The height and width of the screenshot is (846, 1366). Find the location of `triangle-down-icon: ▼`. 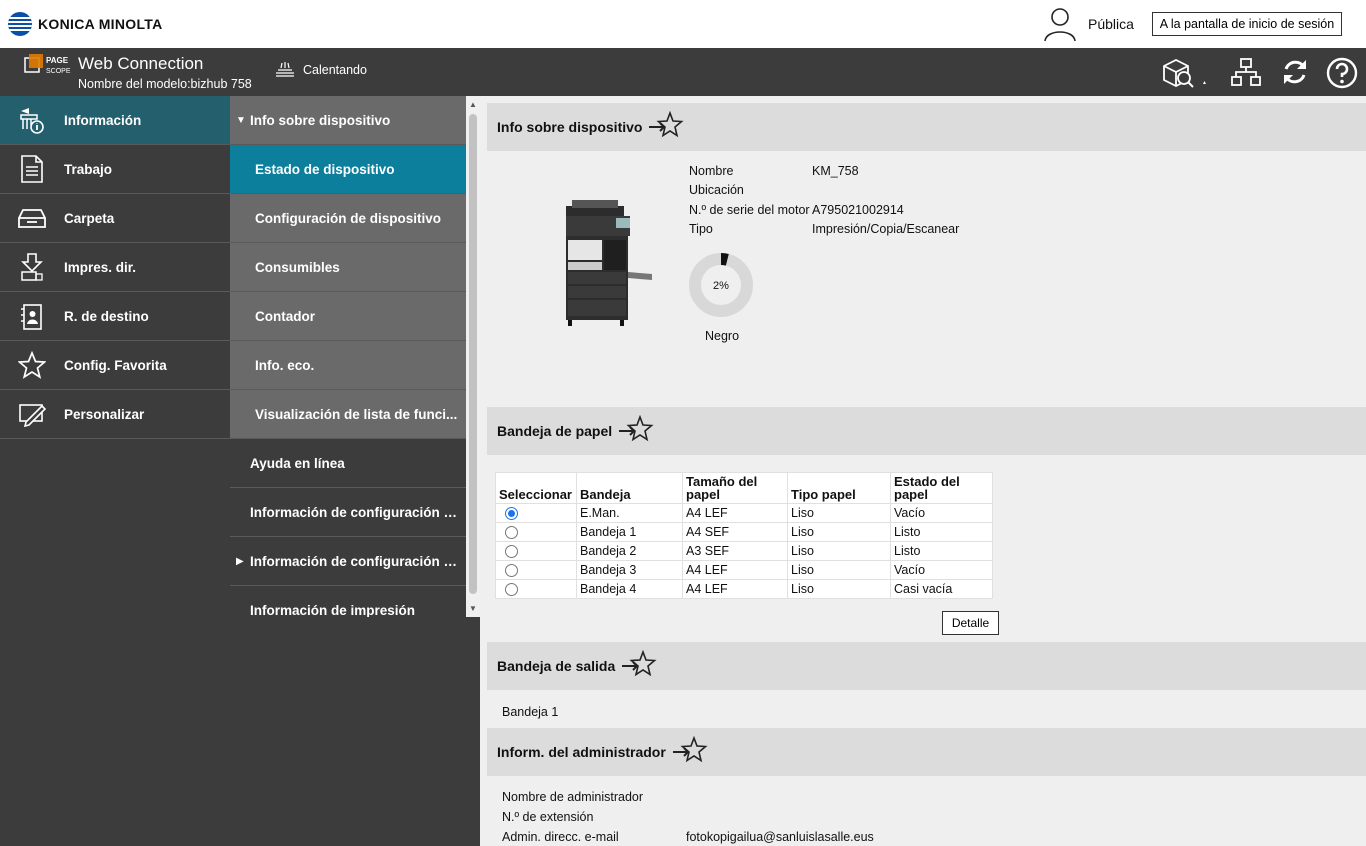

triangle-down-icon: ▼ is located at coordinates (241, 120).